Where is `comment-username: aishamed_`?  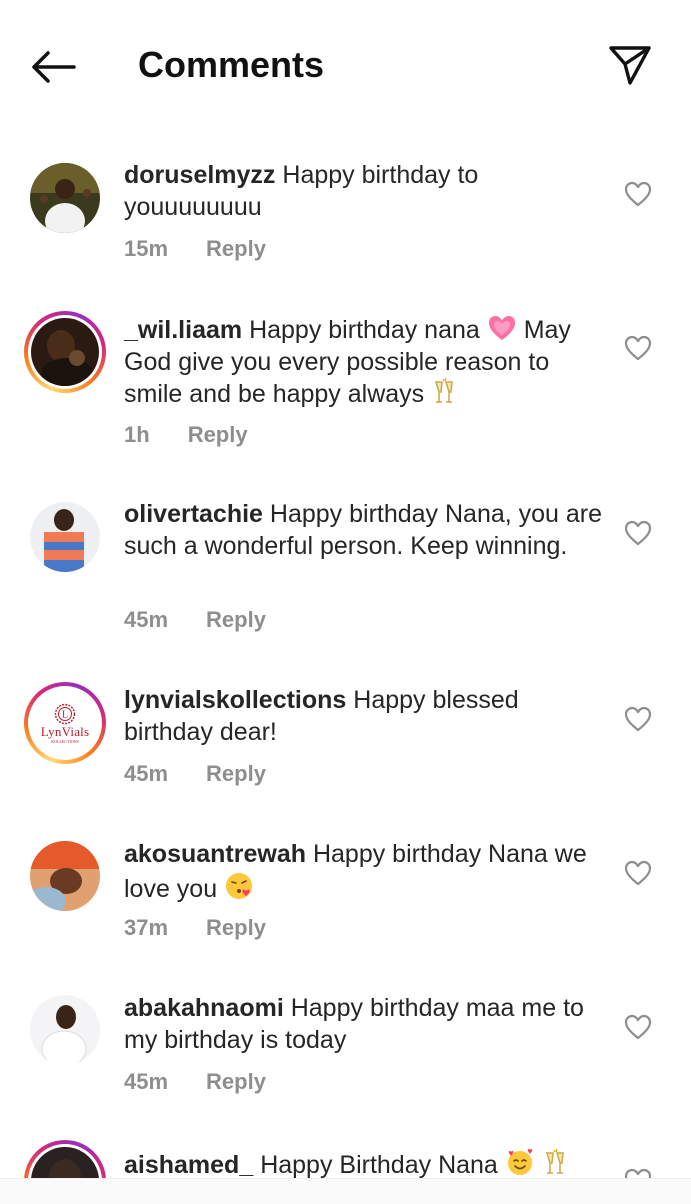 comment-username: aishamed_ is located at coordinates (188, 1164).